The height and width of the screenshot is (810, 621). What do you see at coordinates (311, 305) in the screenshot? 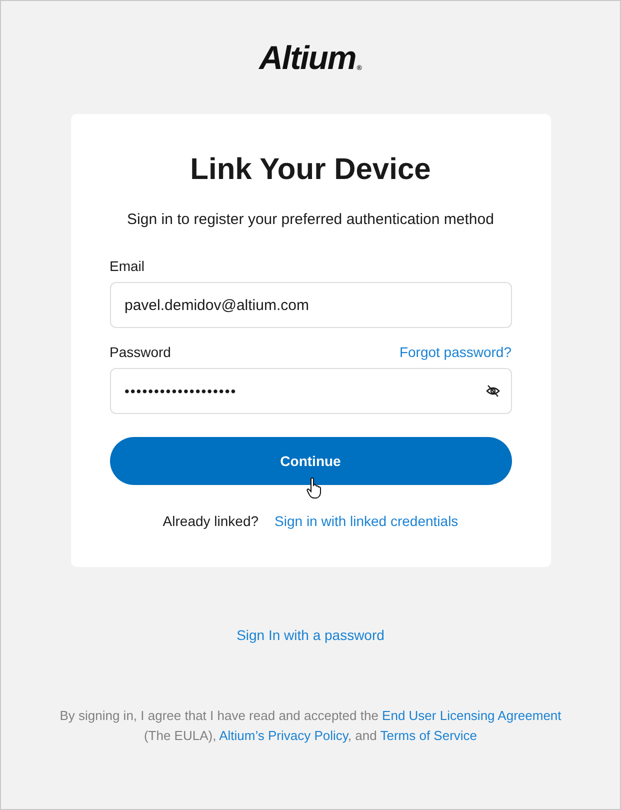
I see `email-field: pavel.demidov@altium.com` at bounding box center [311, 305].